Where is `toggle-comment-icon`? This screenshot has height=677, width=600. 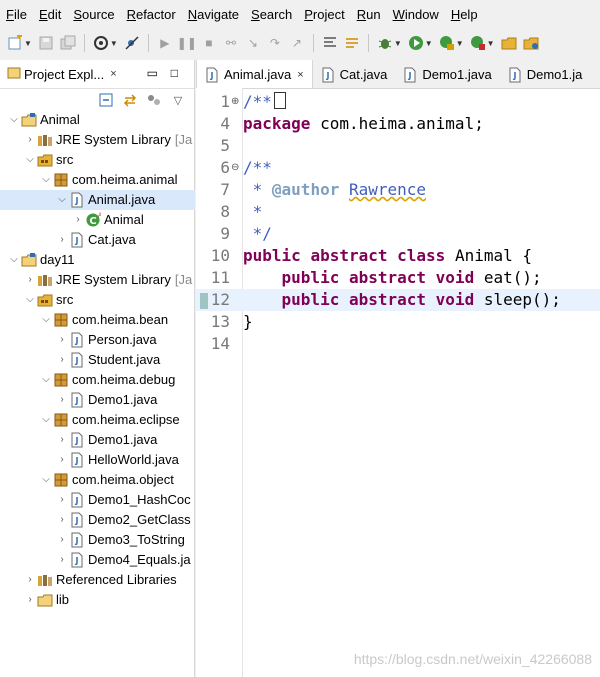 toggle-comment-icon is located at coordinates (330, 43).